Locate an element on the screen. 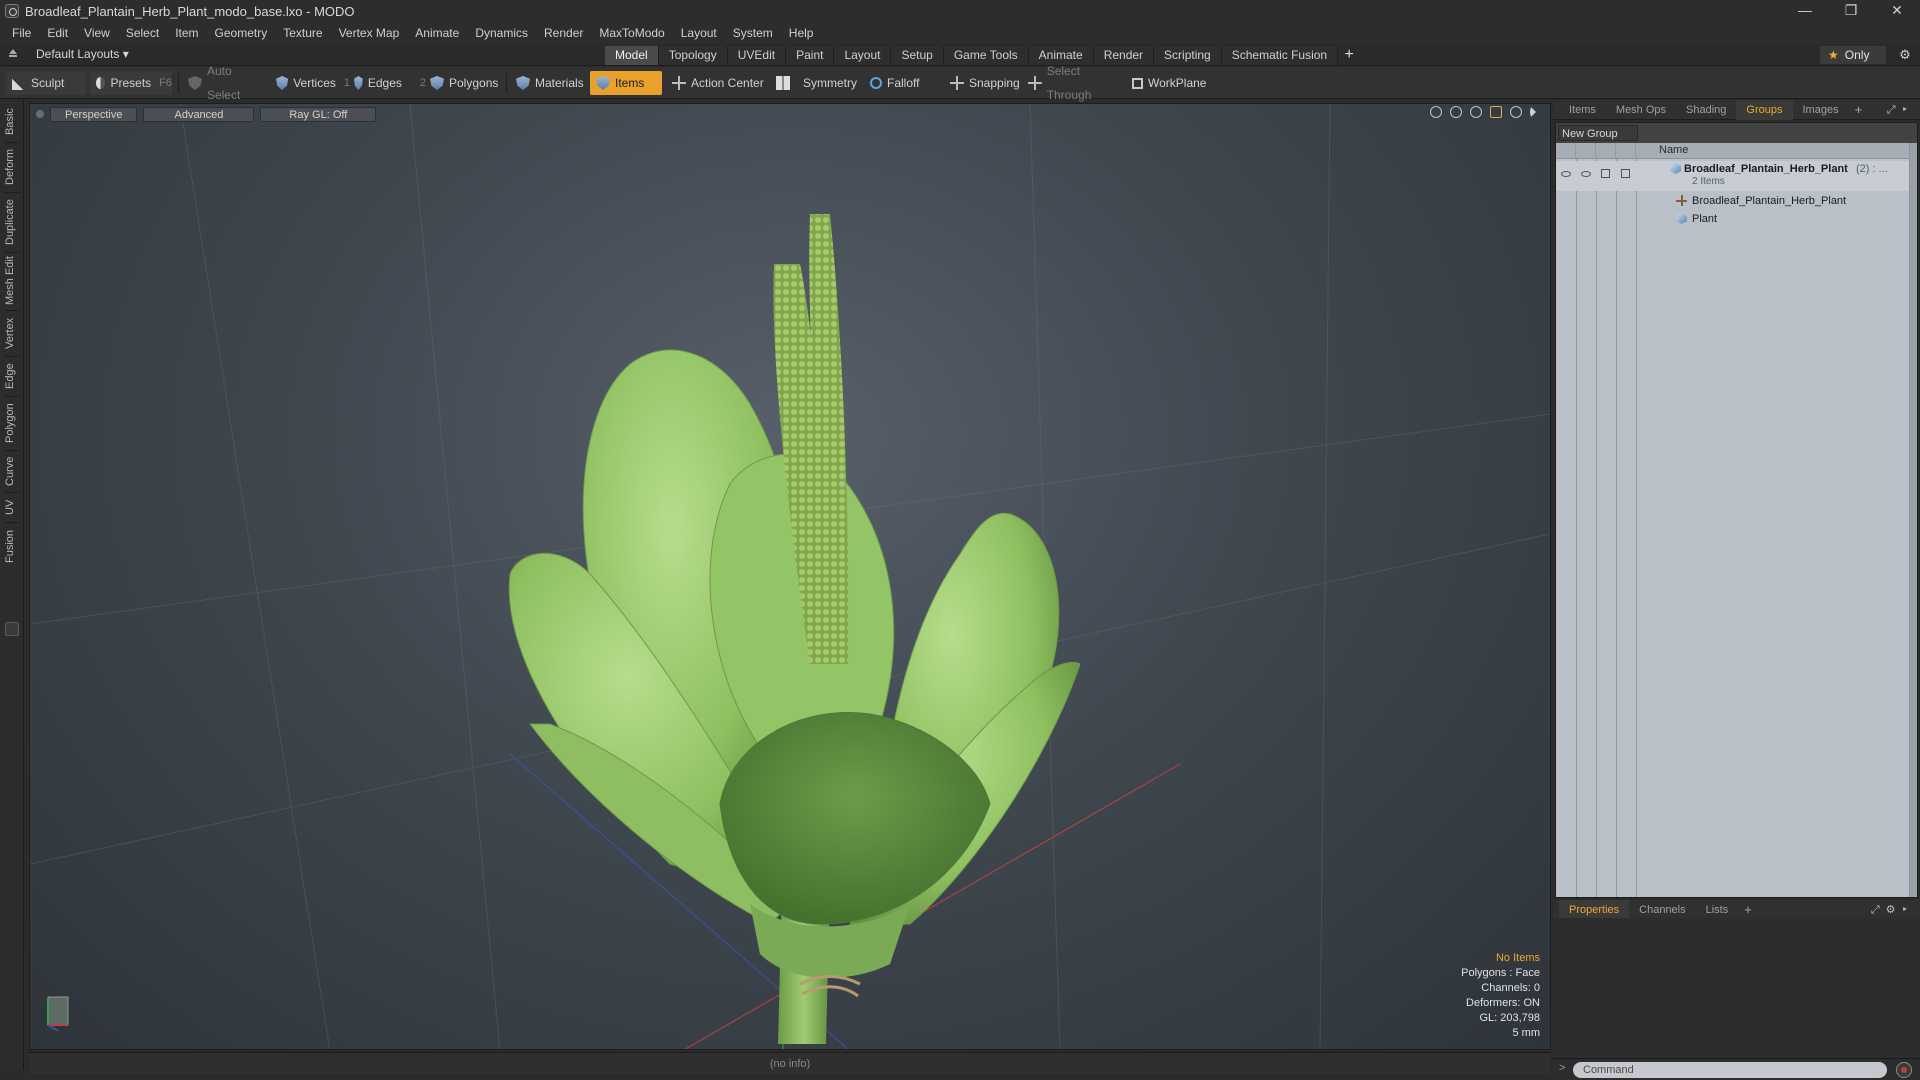 The width and height of the screenshot is (1920, 1080). shading-dropdown: Advanced is located at coordinates (199, 114).